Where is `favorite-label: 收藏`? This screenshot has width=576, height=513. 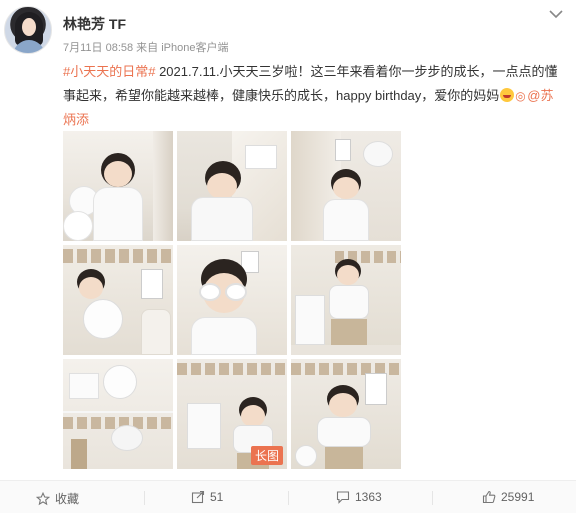 favorite-label: 收藏 is located at coordinates (67, 499).